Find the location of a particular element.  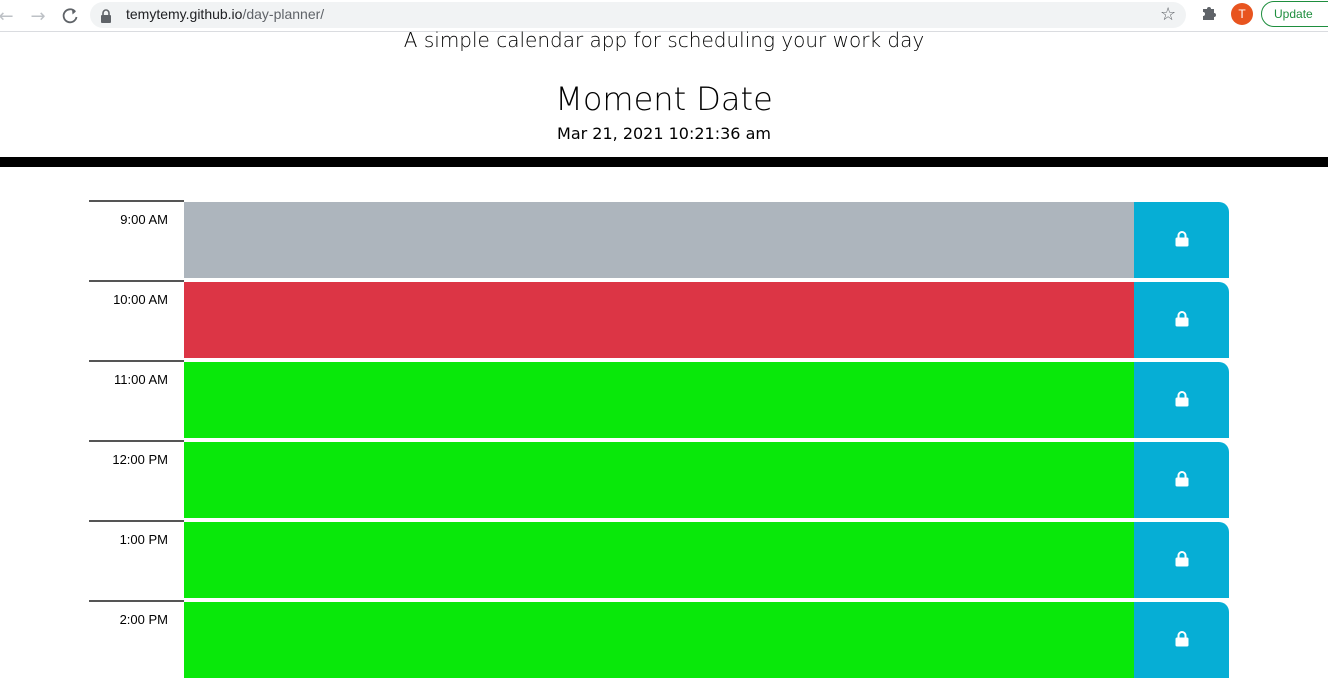

url-path: /day-planner/ is located at coordinates (283, 14).